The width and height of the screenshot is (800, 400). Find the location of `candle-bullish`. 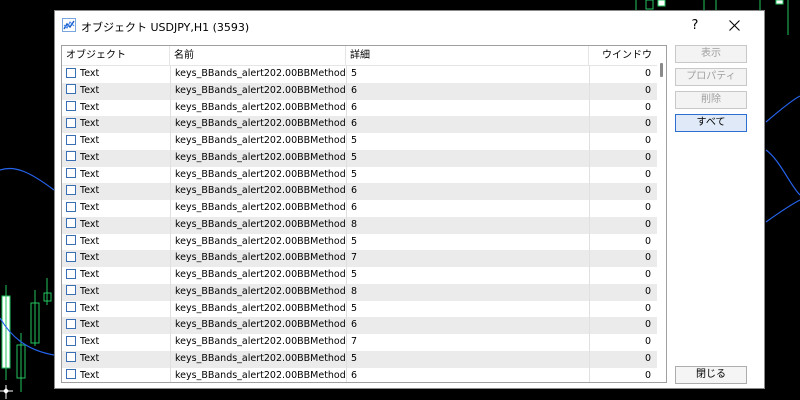

candle-bullish is located at coordinates (779, 2).